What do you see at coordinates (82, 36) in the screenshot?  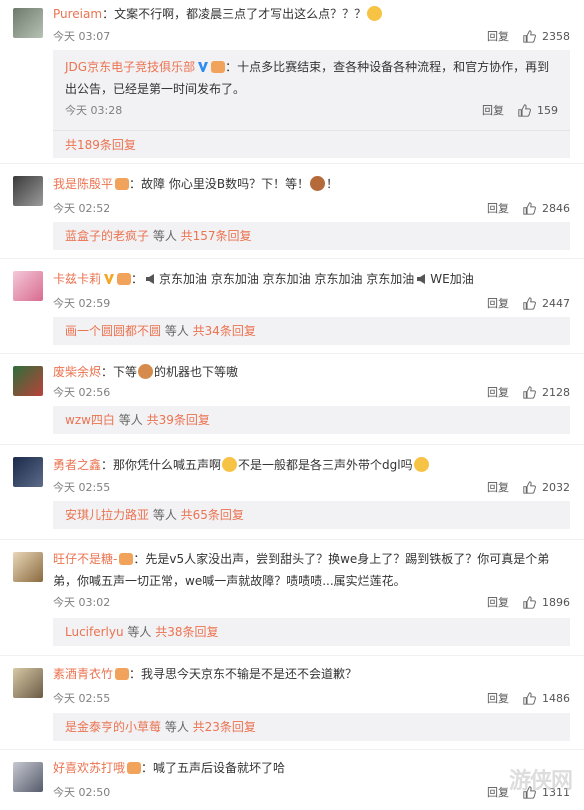 I see `comment-time: 今天 03:07` at bounding box center [82, 36].